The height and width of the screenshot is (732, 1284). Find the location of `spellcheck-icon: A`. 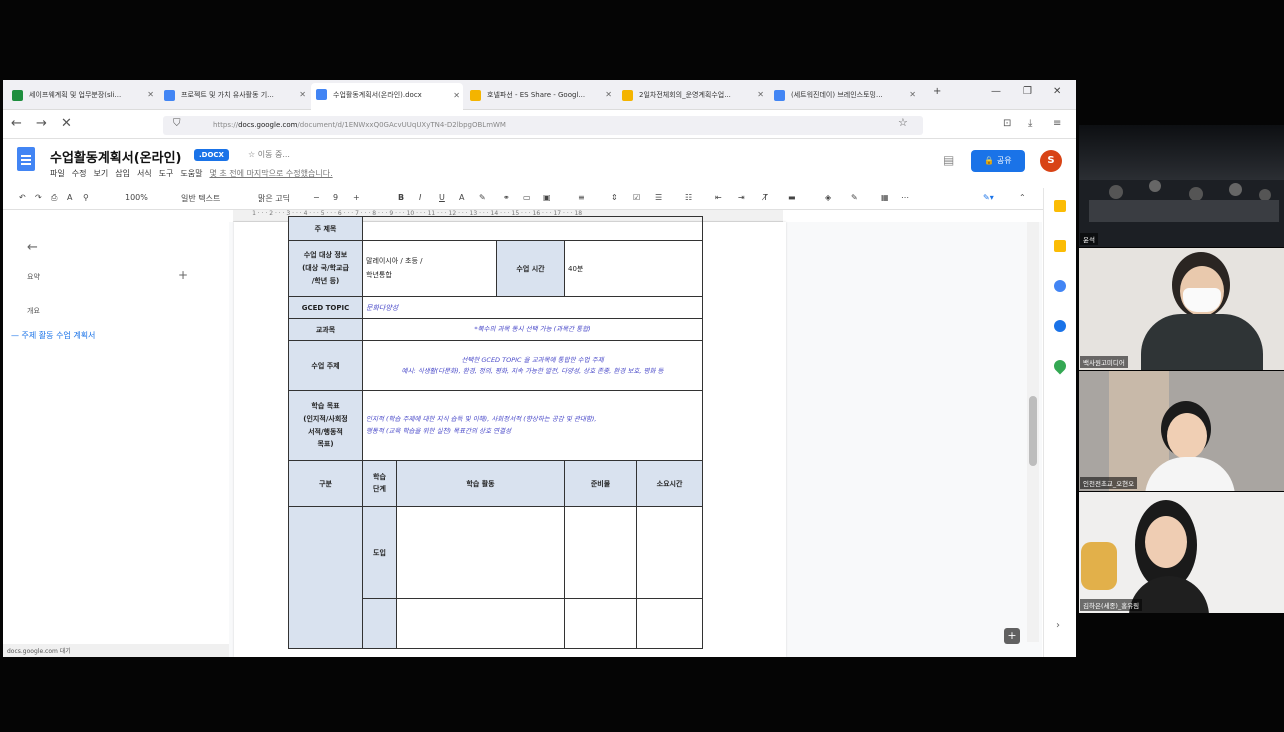

spellcheck-icon: A is located at coordinates (69, 197).